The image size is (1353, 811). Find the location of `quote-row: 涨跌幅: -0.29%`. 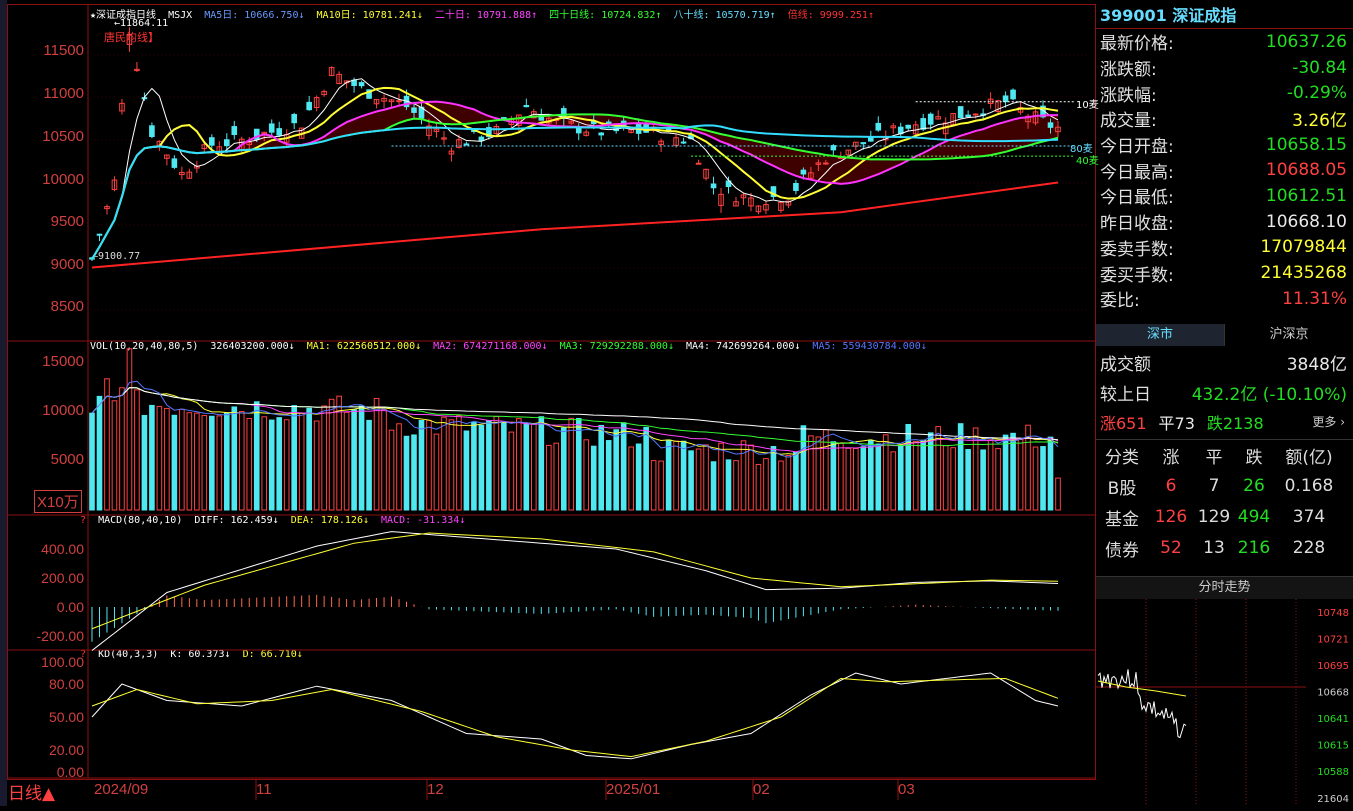

quote-row: 涨跌幅: -0.29% is located at coordinates (1224, 93).